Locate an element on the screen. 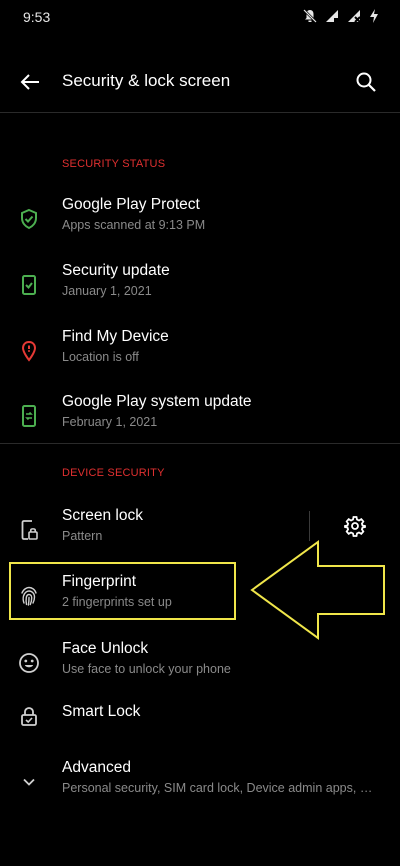 Image resolution: width=400 pixels, height=866 pixels. item-title: Google Play system update is located at coordinates (157, 401).